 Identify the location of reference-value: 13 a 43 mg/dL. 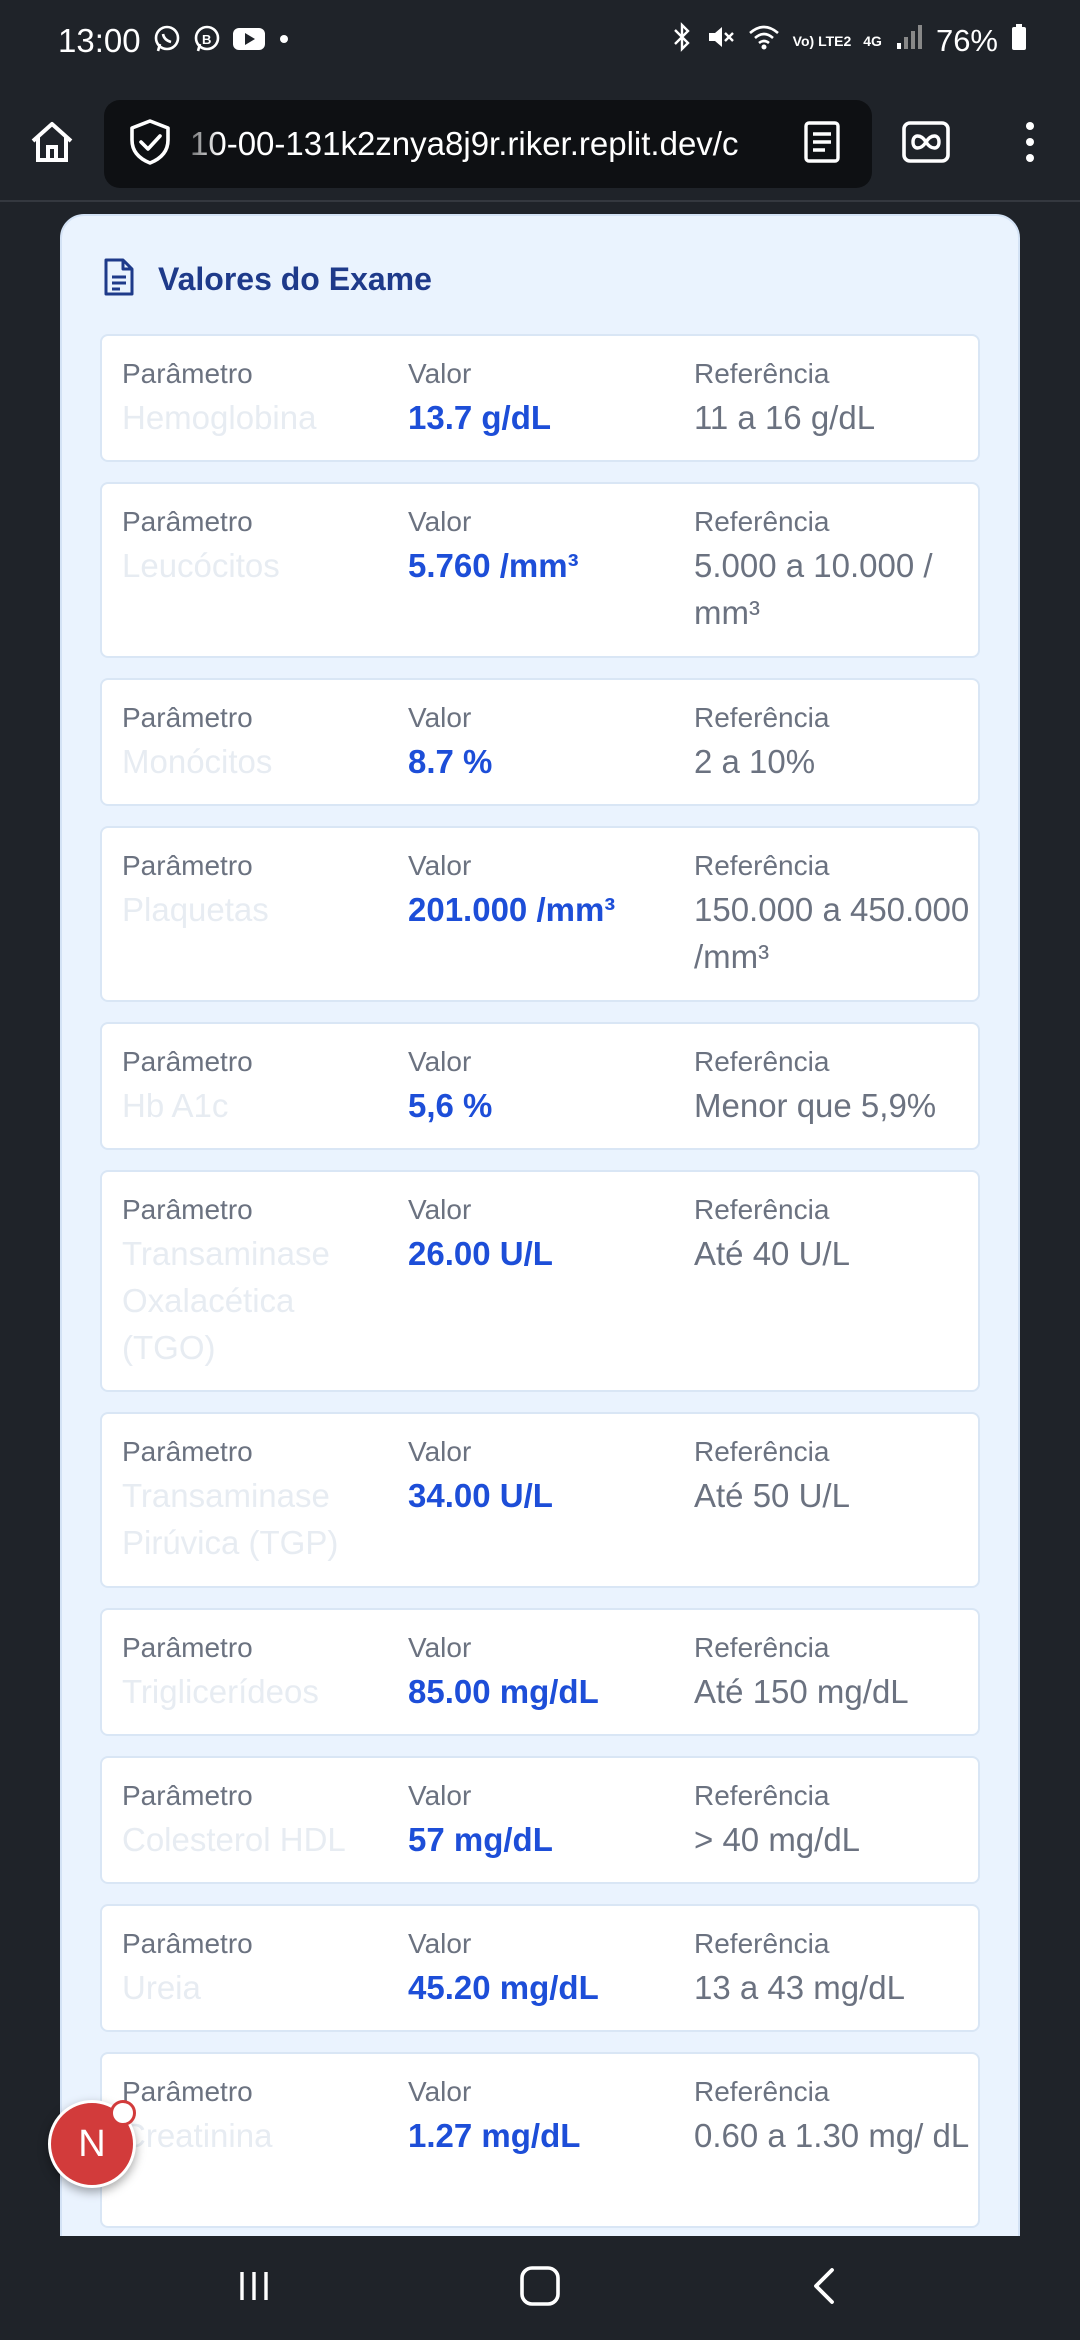
(799, 1987).